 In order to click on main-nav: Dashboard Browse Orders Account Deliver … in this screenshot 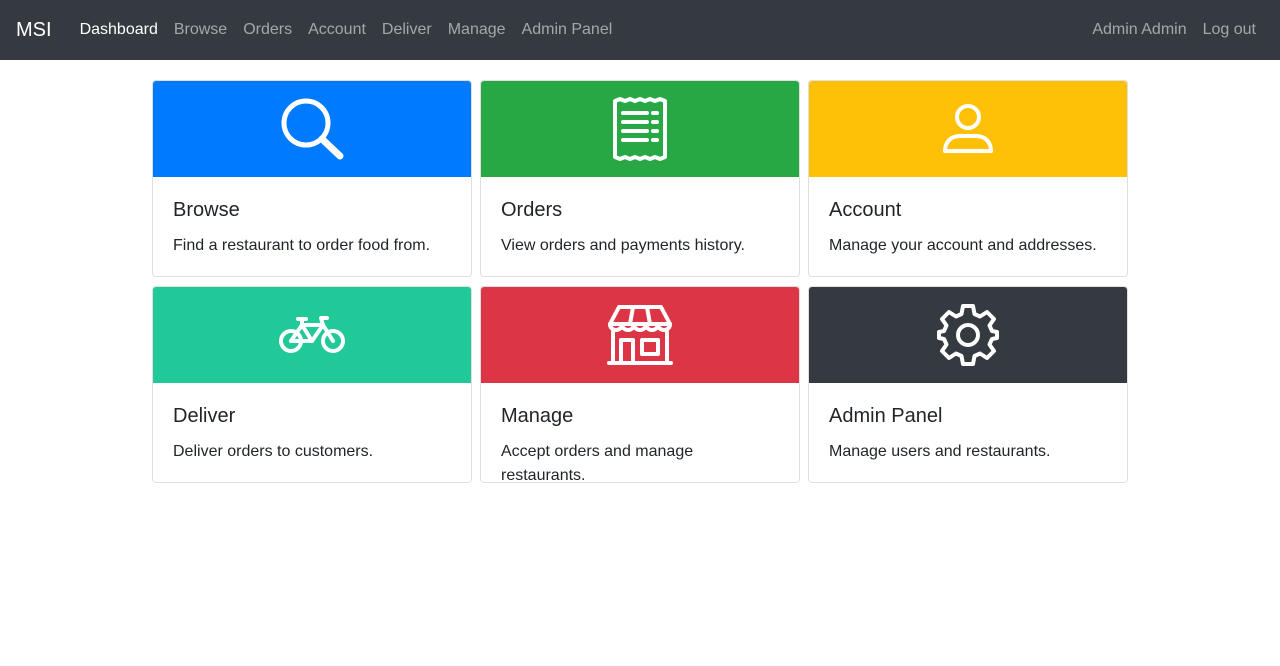, I will do `click(346, 30)`.